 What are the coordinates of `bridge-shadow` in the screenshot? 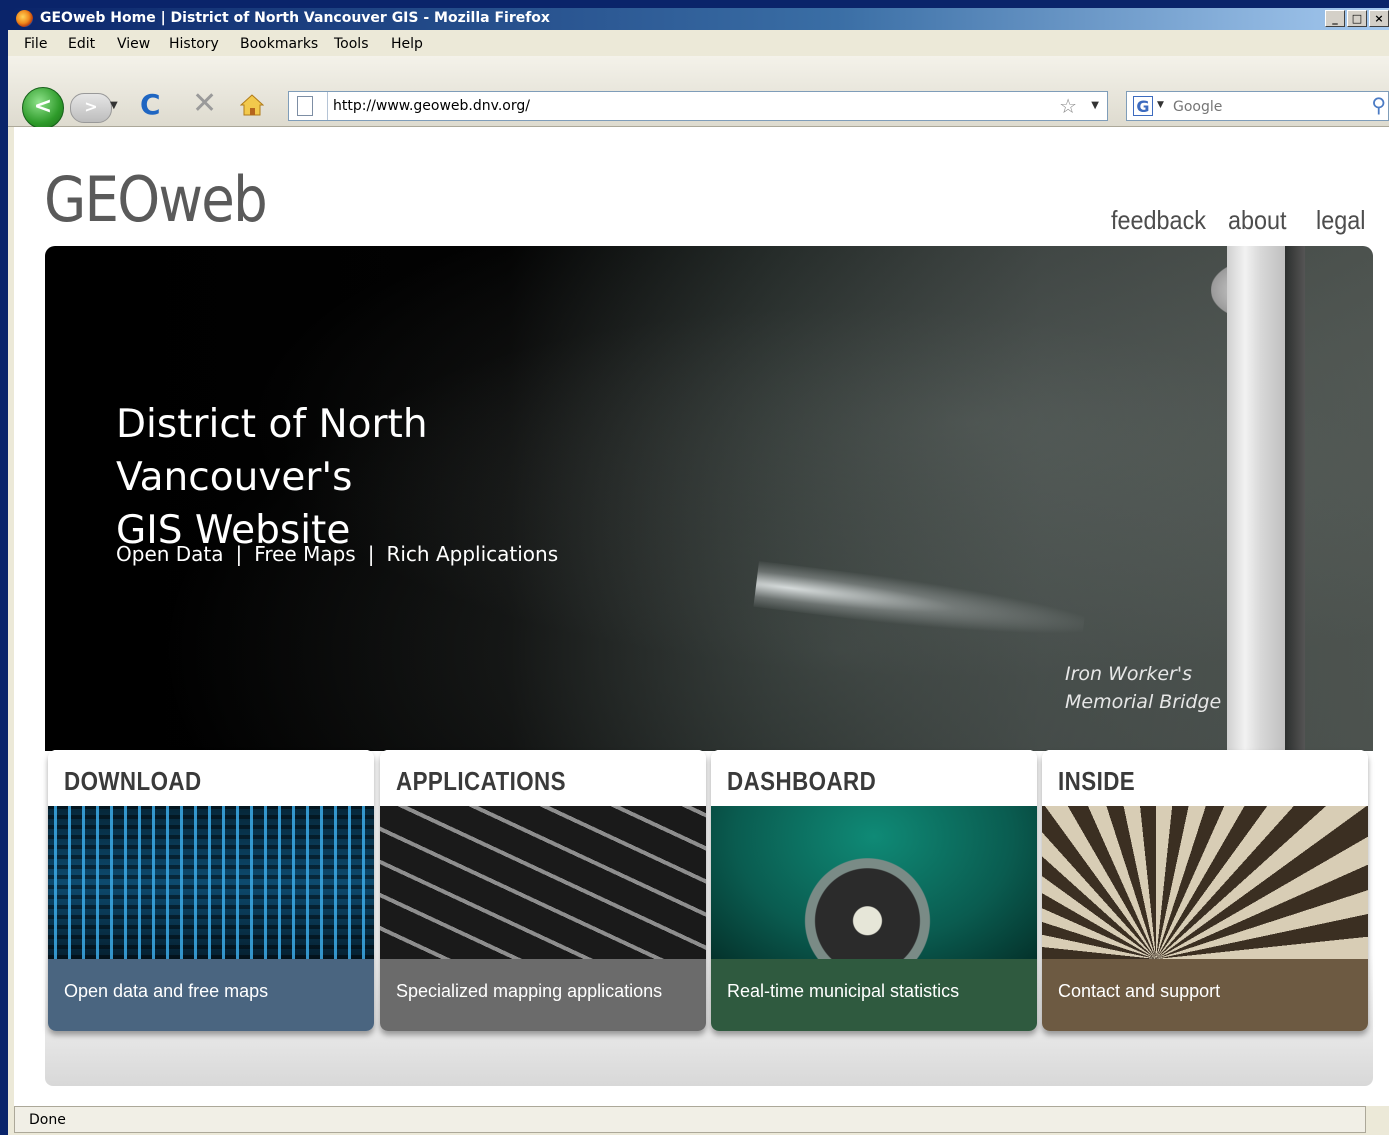 It's located at (1295, 498).